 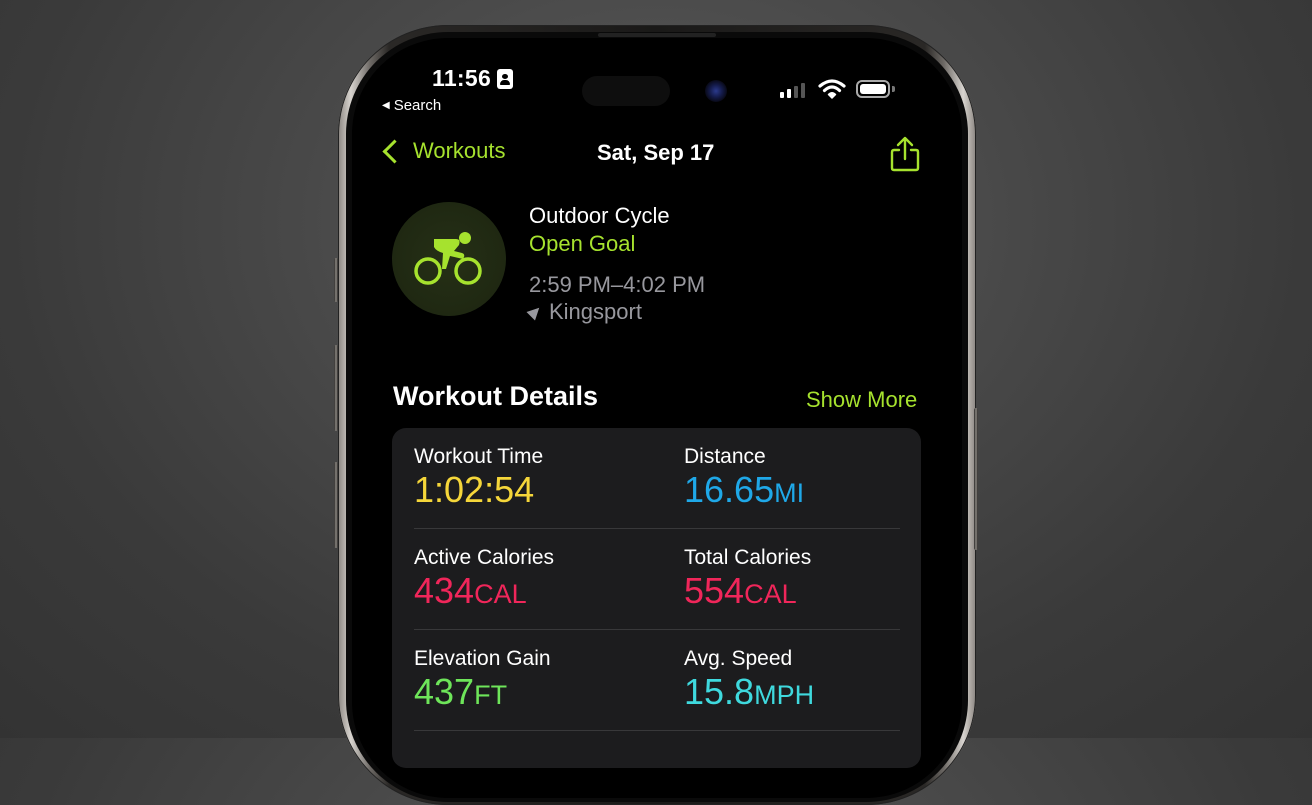 I want to click on metric-value: 434CAL, so click(x=470, y=590).